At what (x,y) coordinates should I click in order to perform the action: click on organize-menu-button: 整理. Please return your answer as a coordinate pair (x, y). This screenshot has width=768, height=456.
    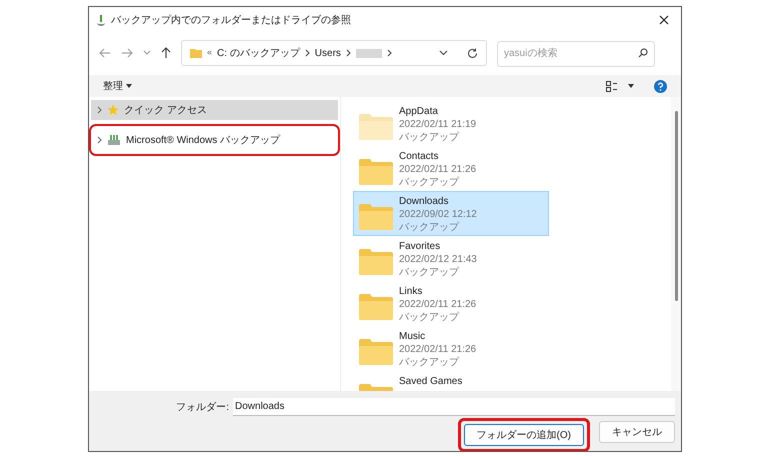
    Looking at the image, I should click on (117, 86).